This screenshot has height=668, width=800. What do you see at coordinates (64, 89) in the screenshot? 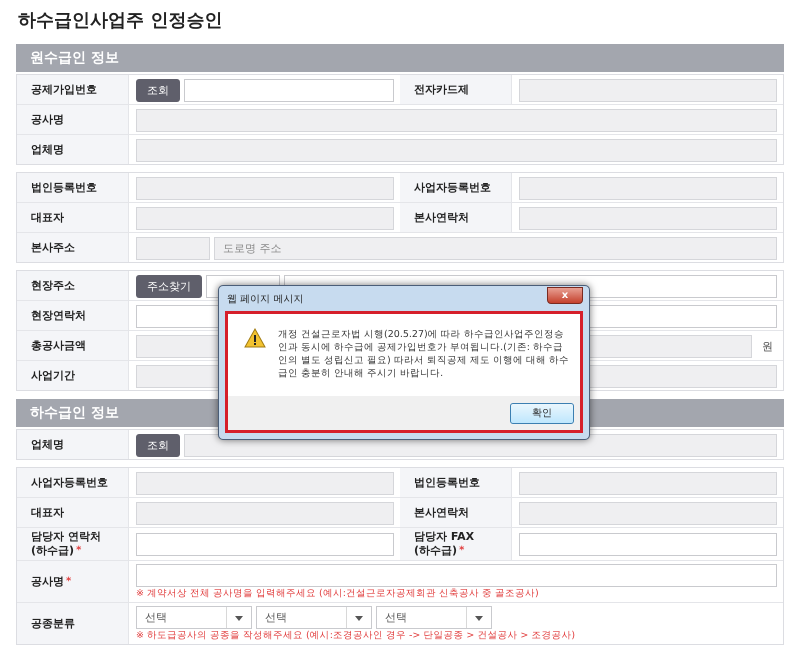
I see `field-label: 공제가입번호` at bounding box center [64, 89].